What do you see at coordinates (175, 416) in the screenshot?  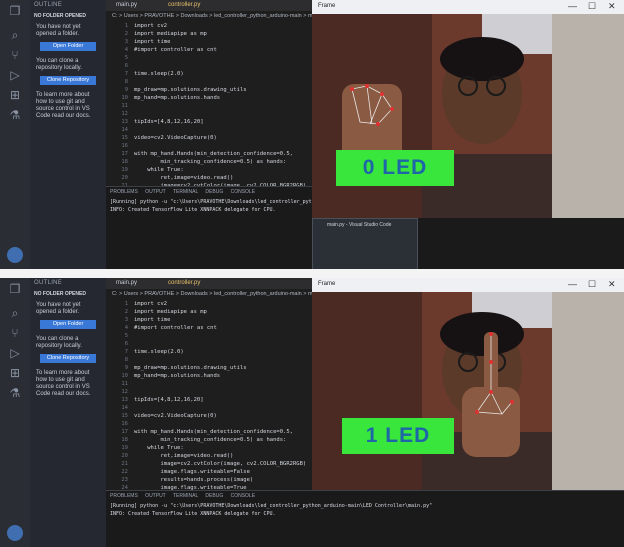 I see `code-text: video=cv2.VideoCapture(0)` at bounding box center [175, 416].